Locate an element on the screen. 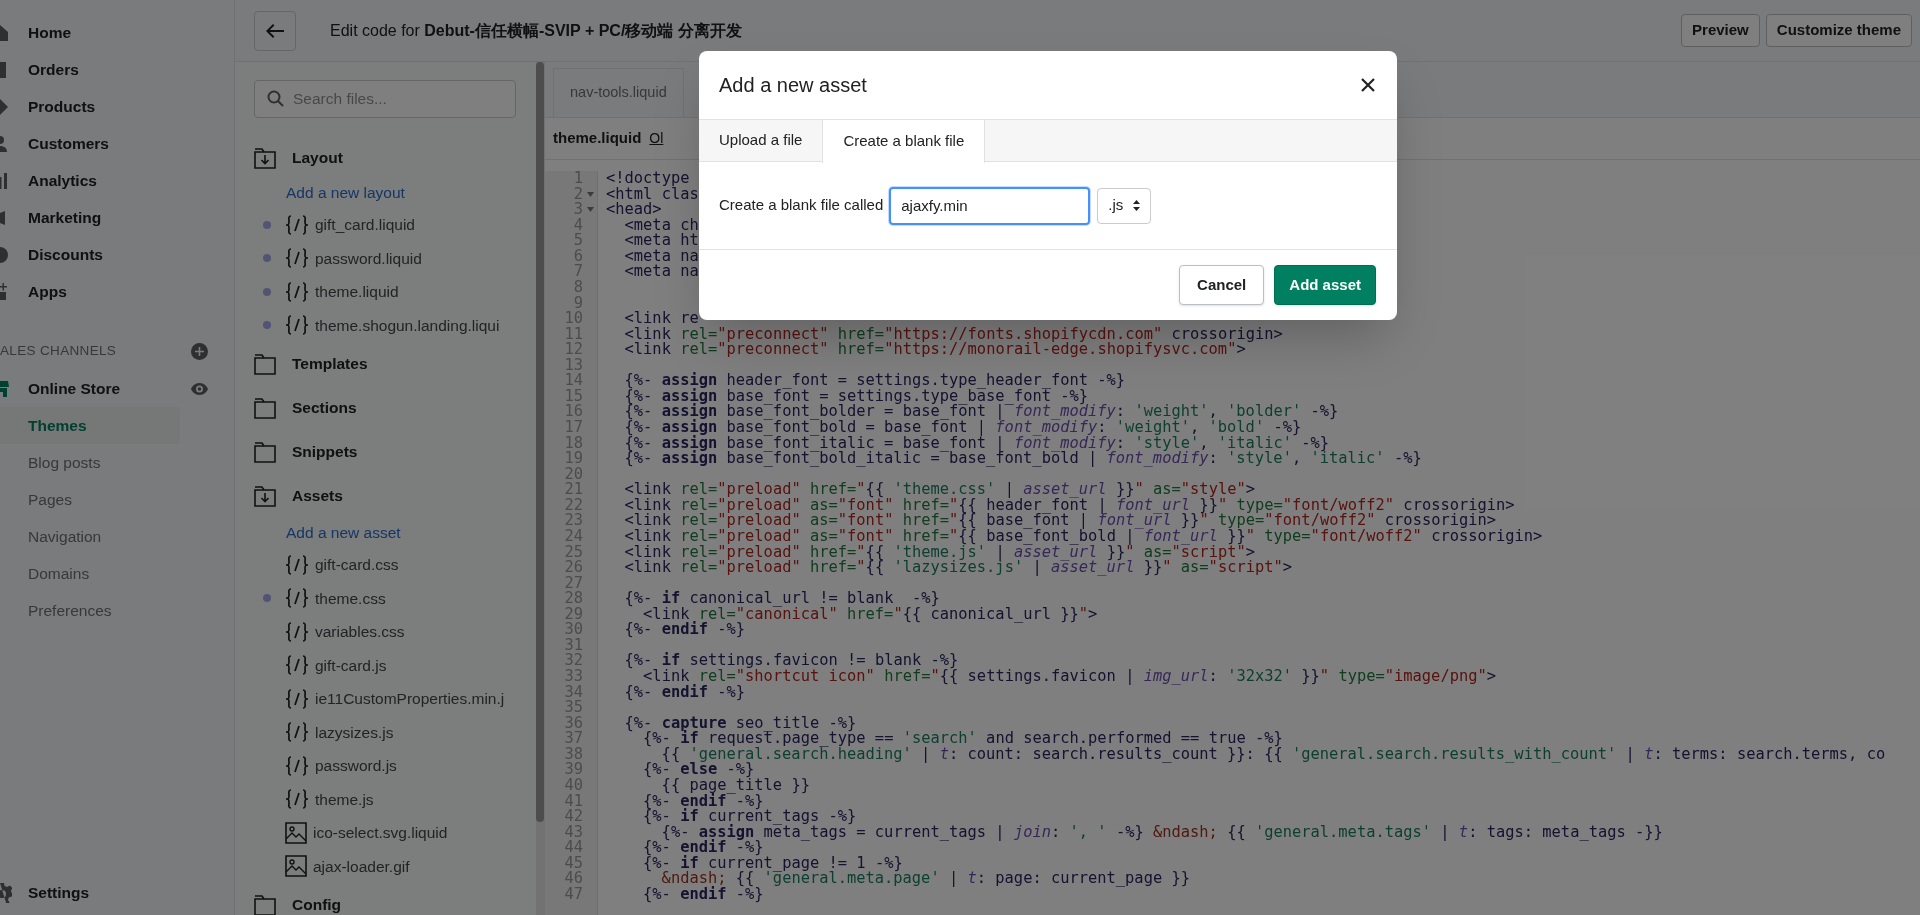 This screenshot has width=1920, height=915. nav-item: Navigation is located at coordinates (90, 536).